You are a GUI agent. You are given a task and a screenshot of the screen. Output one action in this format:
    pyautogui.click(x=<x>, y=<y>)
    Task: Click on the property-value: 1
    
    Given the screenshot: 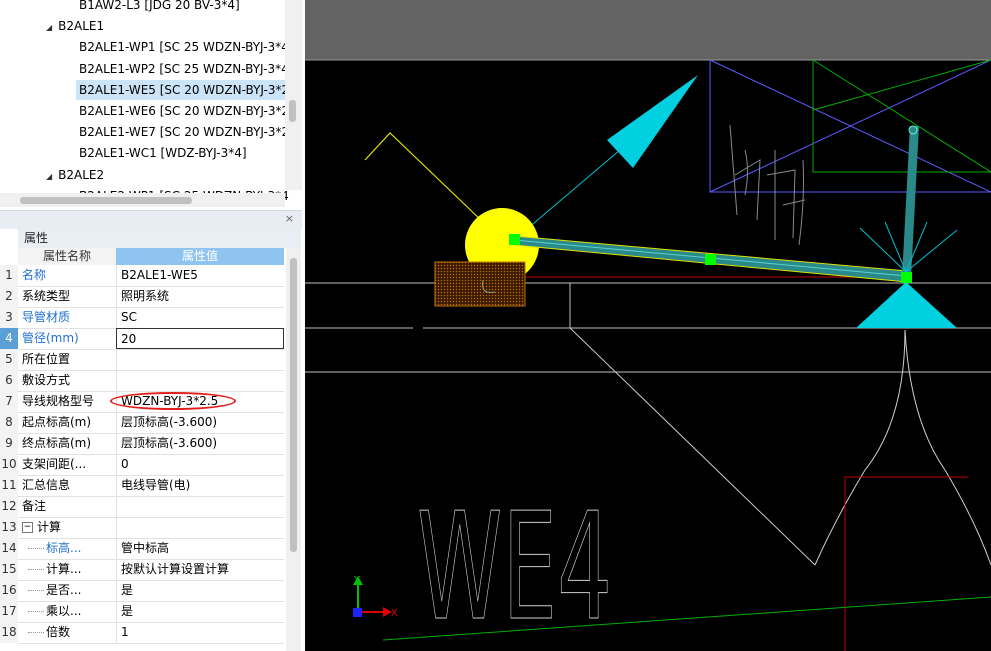 What is the action you would take?
    pyautogui.click(x=200, y=632)
    